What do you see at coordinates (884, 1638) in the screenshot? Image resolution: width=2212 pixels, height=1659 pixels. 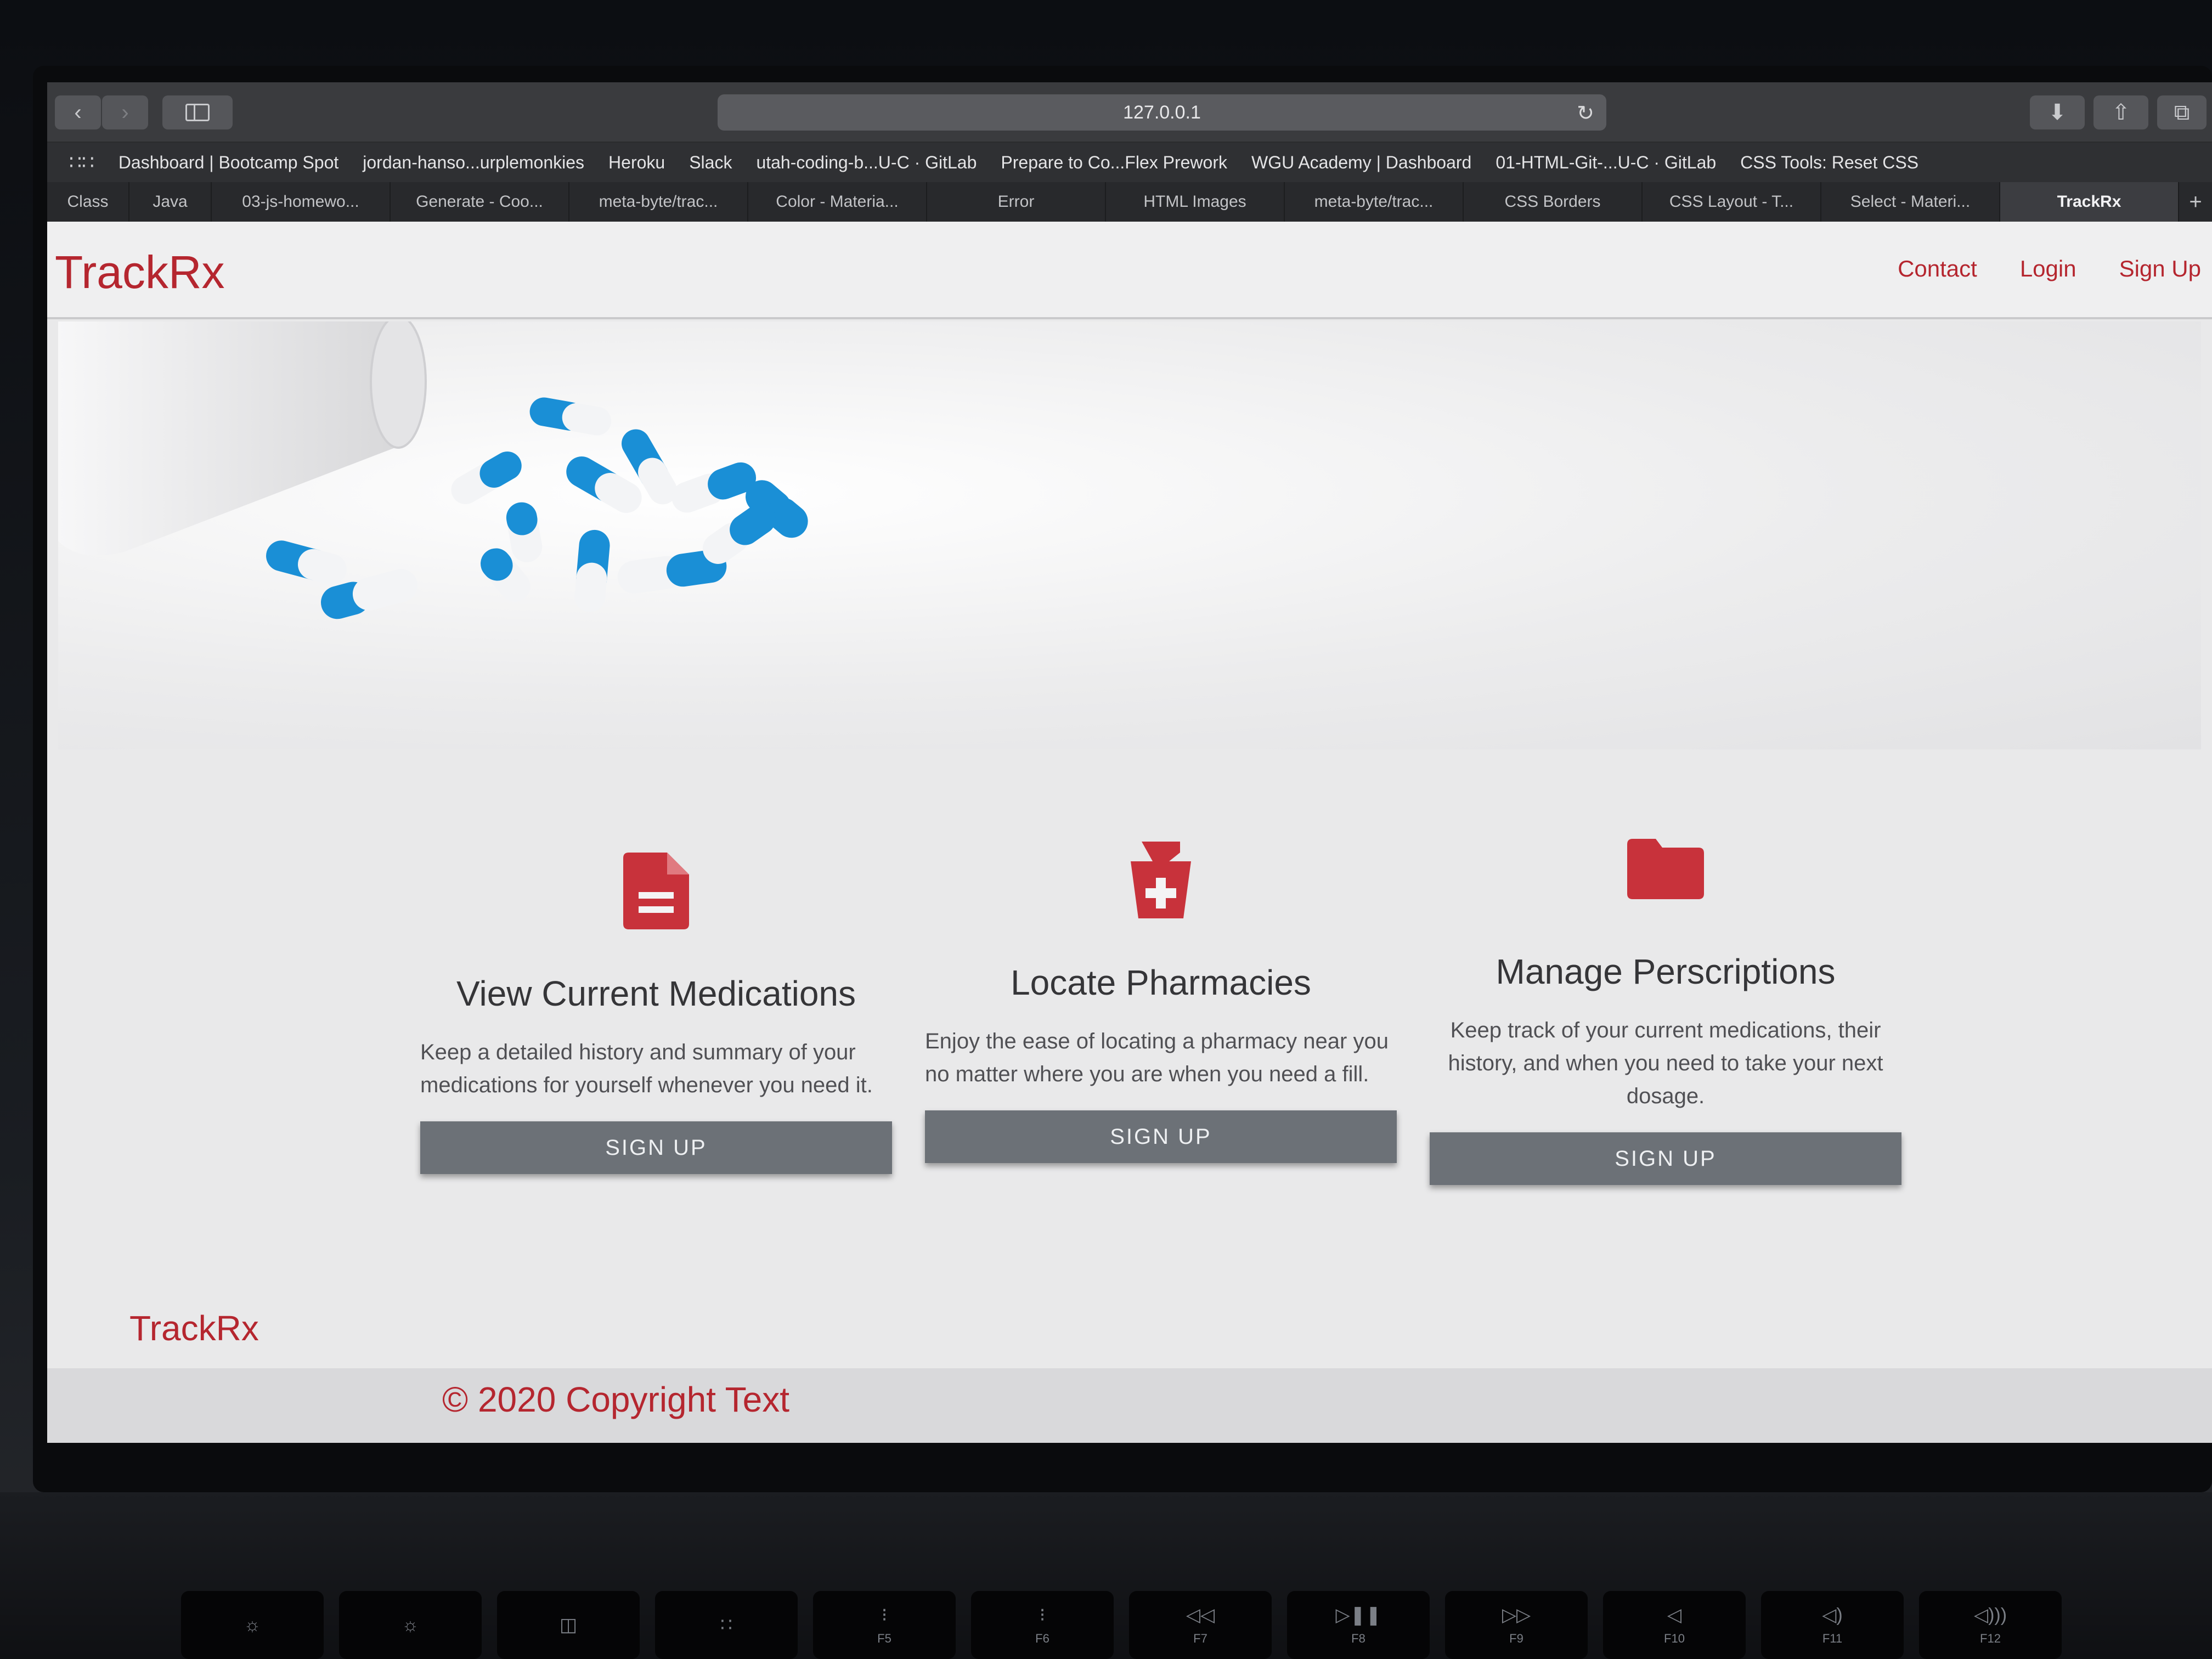 I see `key-label: F5` at bounding box center [884, 1638].